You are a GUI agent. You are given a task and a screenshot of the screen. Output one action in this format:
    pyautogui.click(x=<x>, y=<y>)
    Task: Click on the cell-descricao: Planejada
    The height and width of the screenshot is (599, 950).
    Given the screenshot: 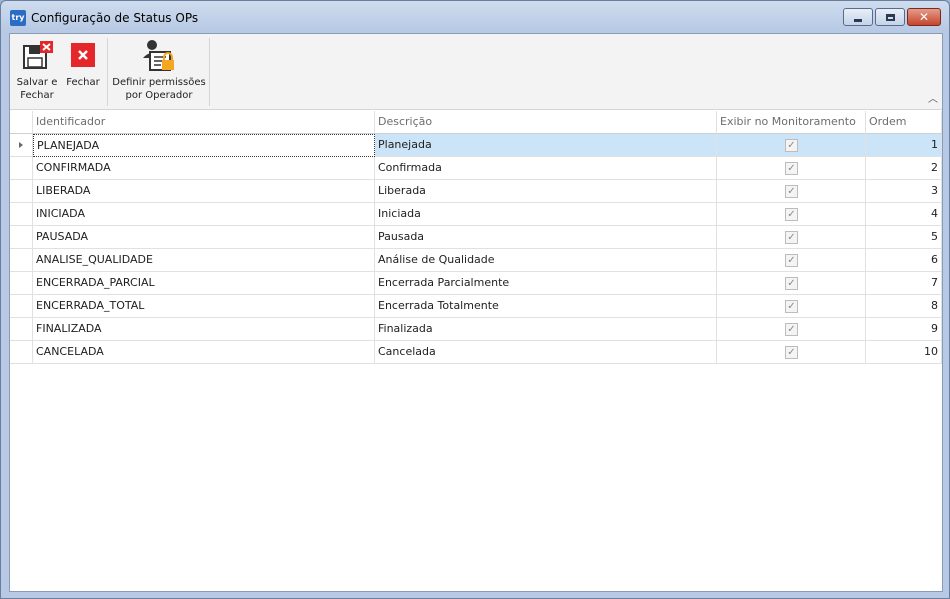 What is the action you would take?
    pyautogui.click(x=546, y=145)
    